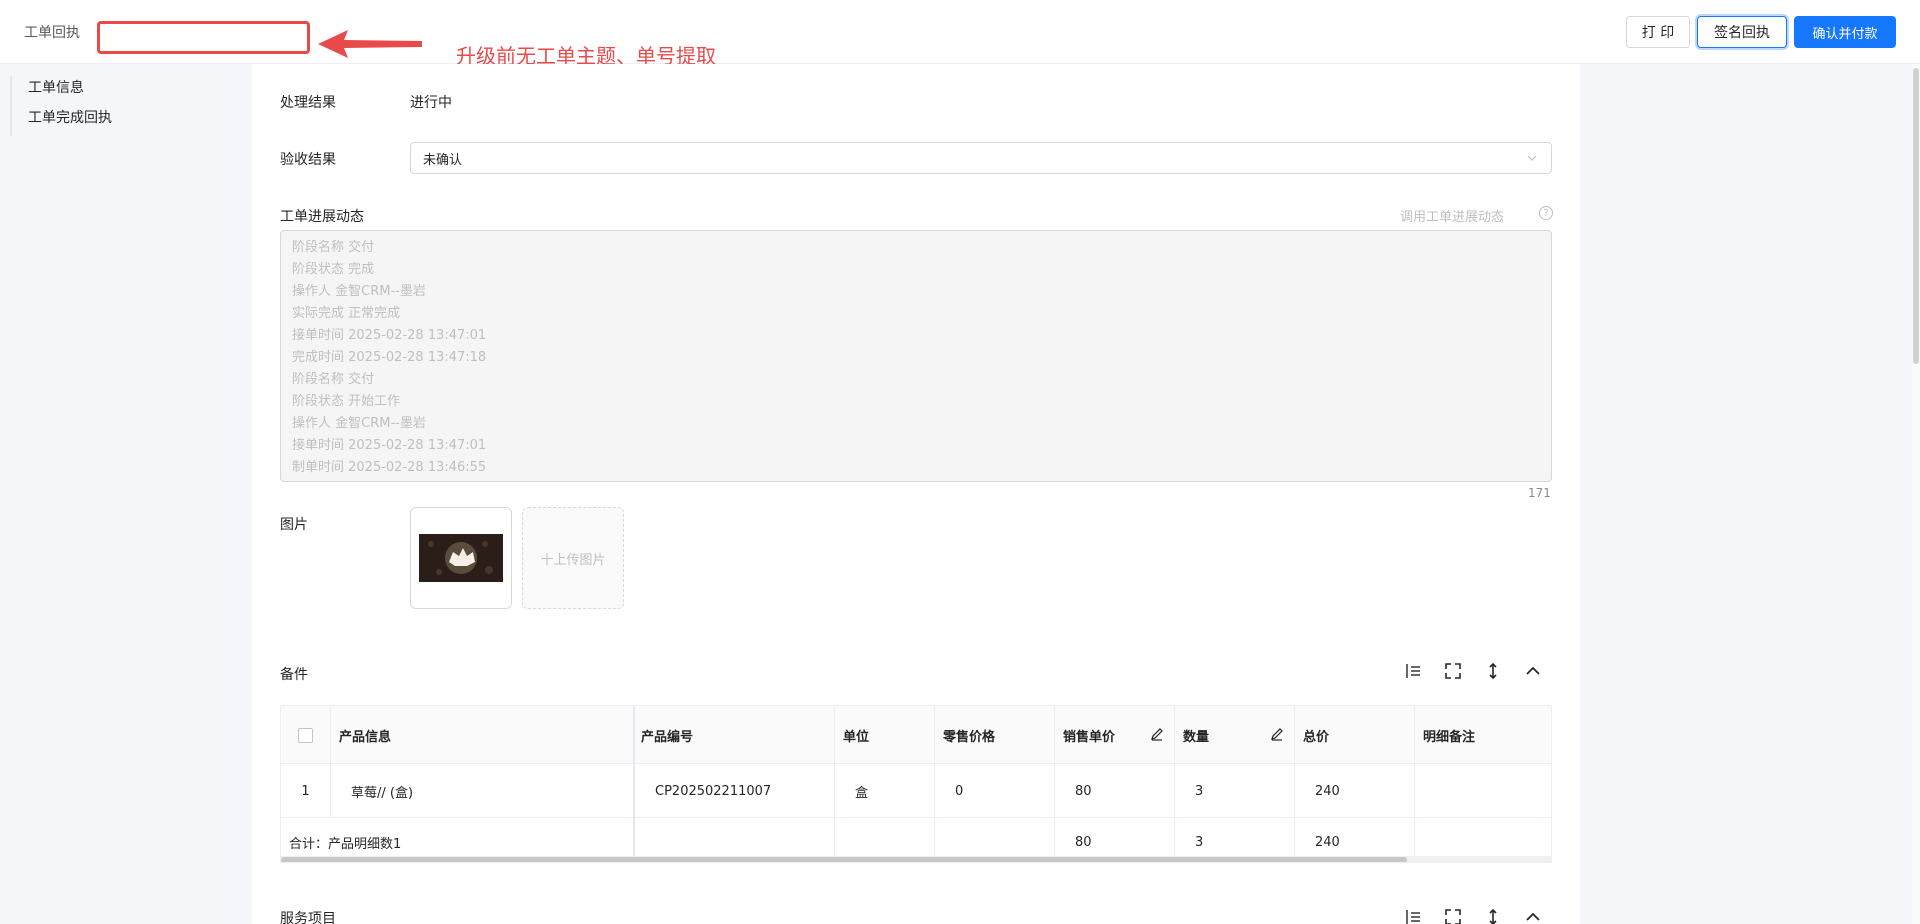 This screenshot has height=924, width=1920. I want to click on col-sale-price: 销售单价, so click(1115, 735).